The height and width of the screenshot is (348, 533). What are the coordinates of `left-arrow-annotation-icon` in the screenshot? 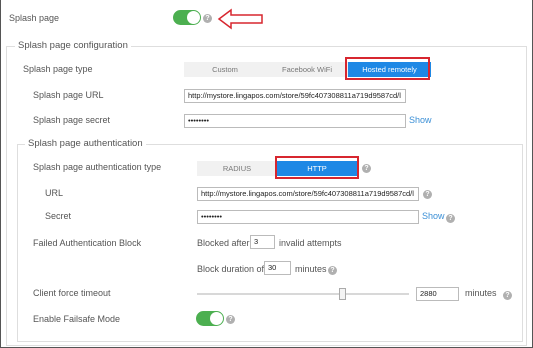 It's located at (240, 19).